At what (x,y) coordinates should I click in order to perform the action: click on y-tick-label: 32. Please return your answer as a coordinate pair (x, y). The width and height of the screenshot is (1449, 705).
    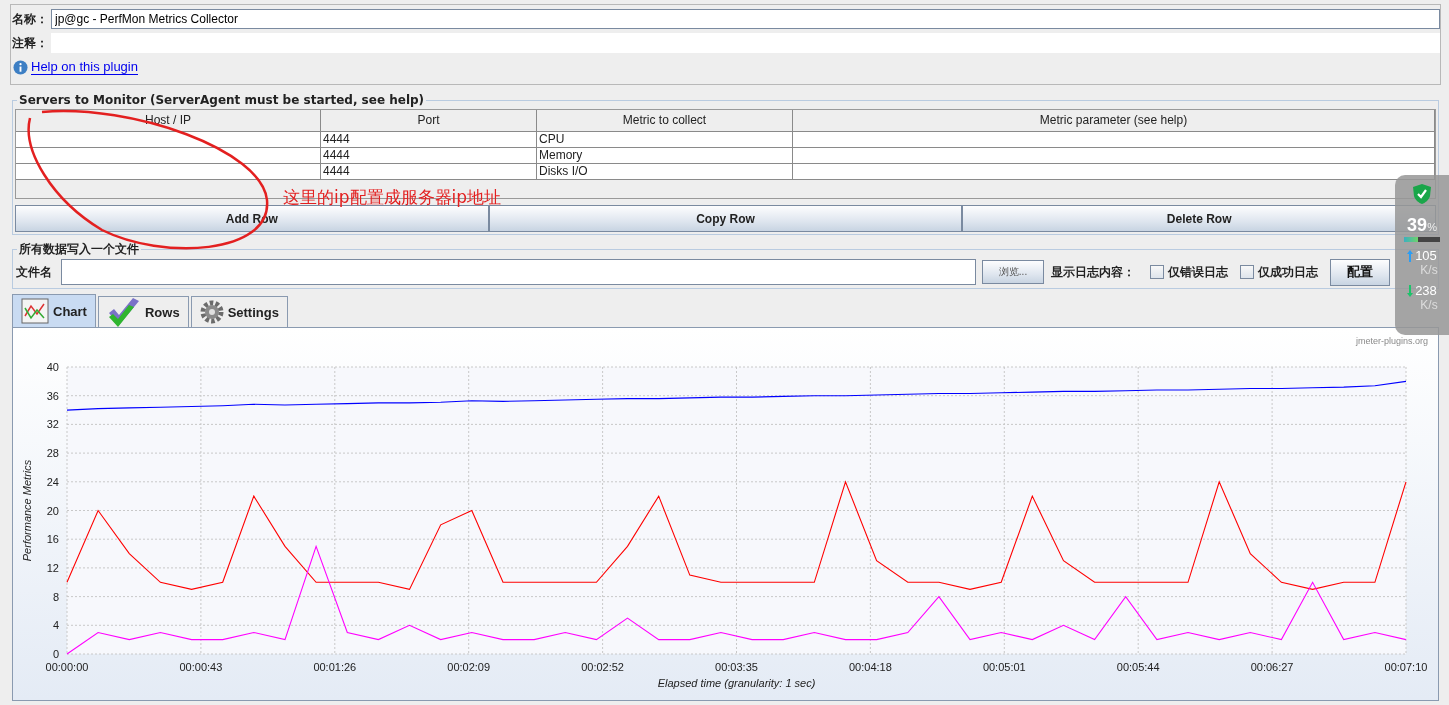
    Looking at the image, I should click on (52, 424).